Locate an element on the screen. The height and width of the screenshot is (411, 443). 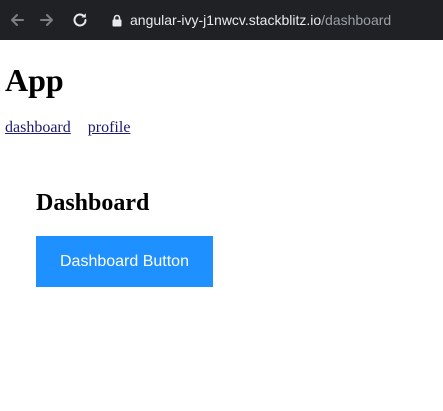
dashboard-link: dashboard is located at coordinates (38, 127).